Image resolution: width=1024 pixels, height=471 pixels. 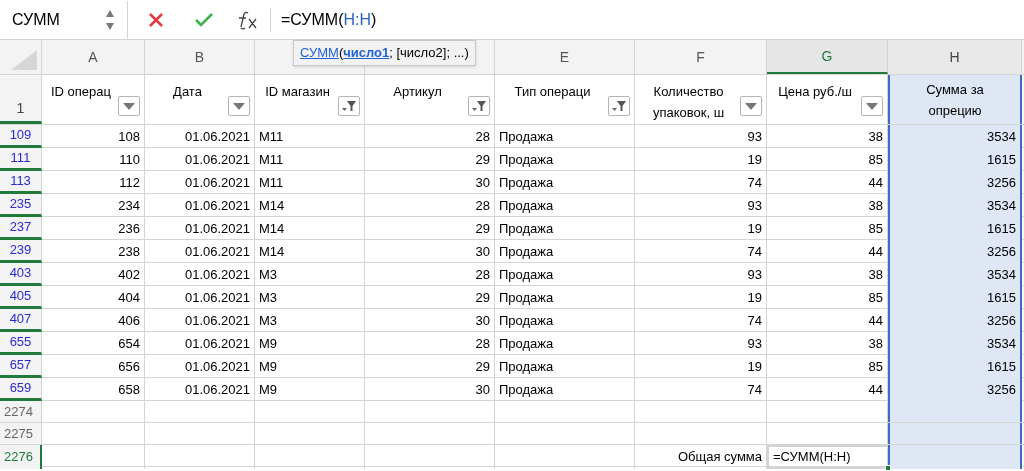 What do you see at coordinates (129, 366) in the screenshot?
I see `table-cell-text: 656` at bounding box center [129, 366].